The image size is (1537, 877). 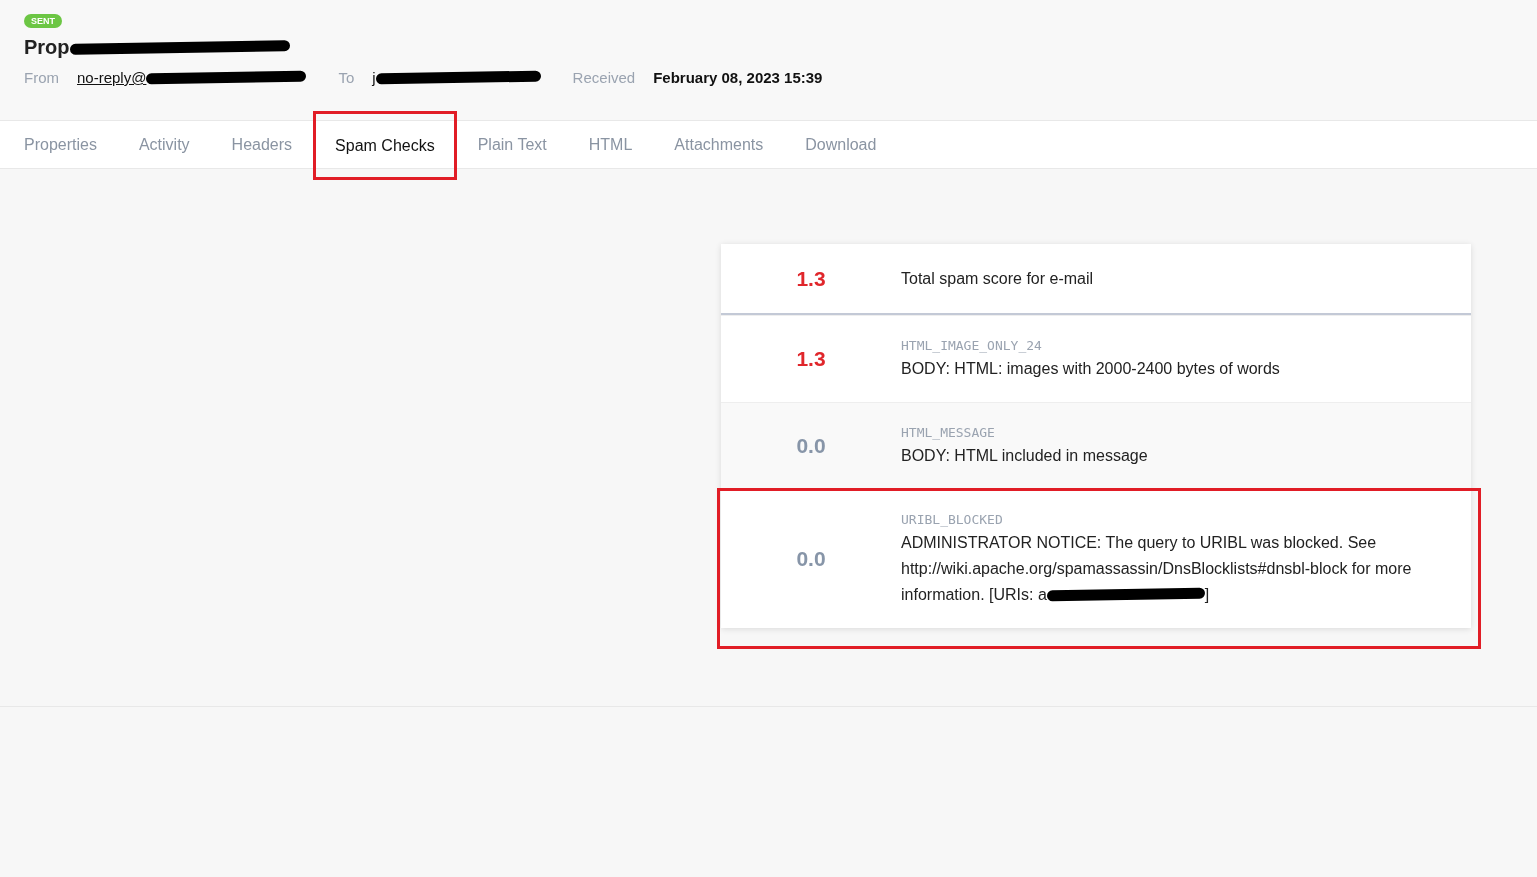 I want to click on tab: Spam Checks, so click(x=385, y=145).